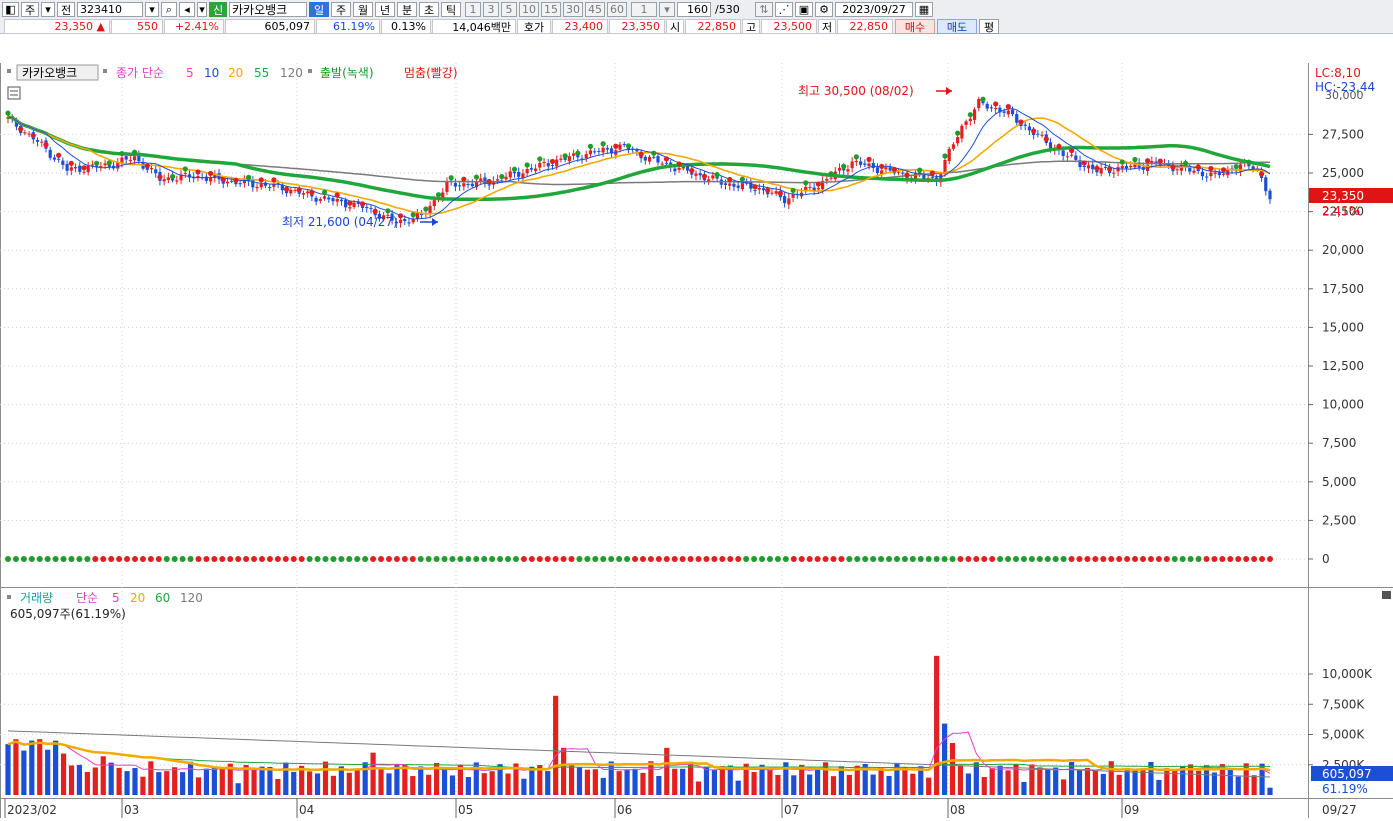 This screenshot has width=1393, height=821. I want to click on table-toggle-icon, so click(14, 93).